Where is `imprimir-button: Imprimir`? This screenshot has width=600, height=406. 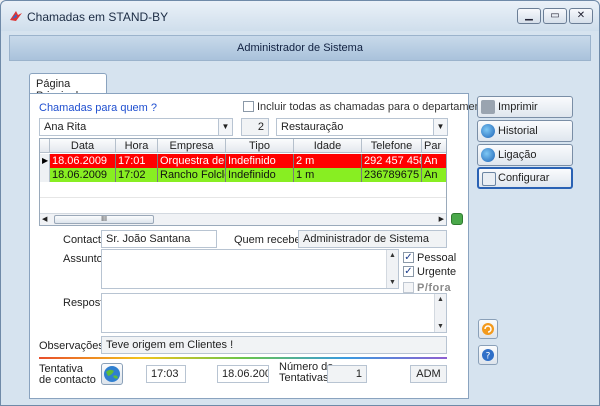 imprimir-button: Imprimir is located at coordinates (525, 107).